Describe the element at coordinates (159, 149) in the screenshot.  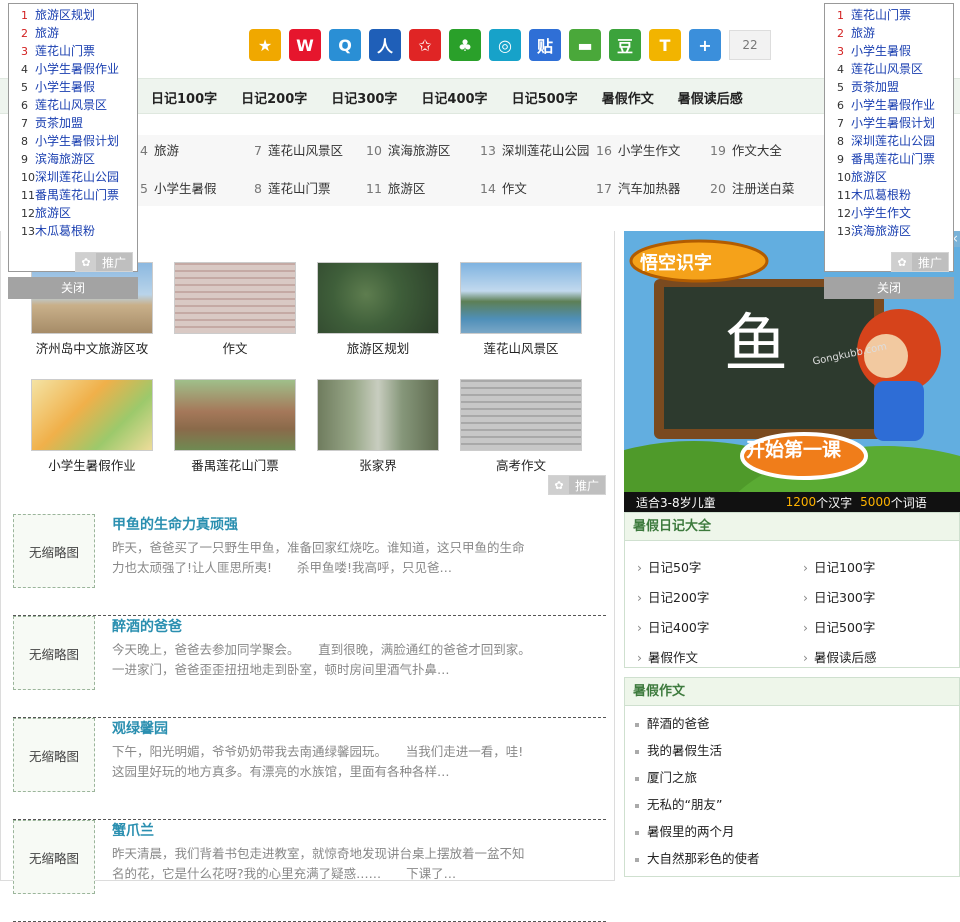
I see `hot-keyword: 4 旅游` at that location.